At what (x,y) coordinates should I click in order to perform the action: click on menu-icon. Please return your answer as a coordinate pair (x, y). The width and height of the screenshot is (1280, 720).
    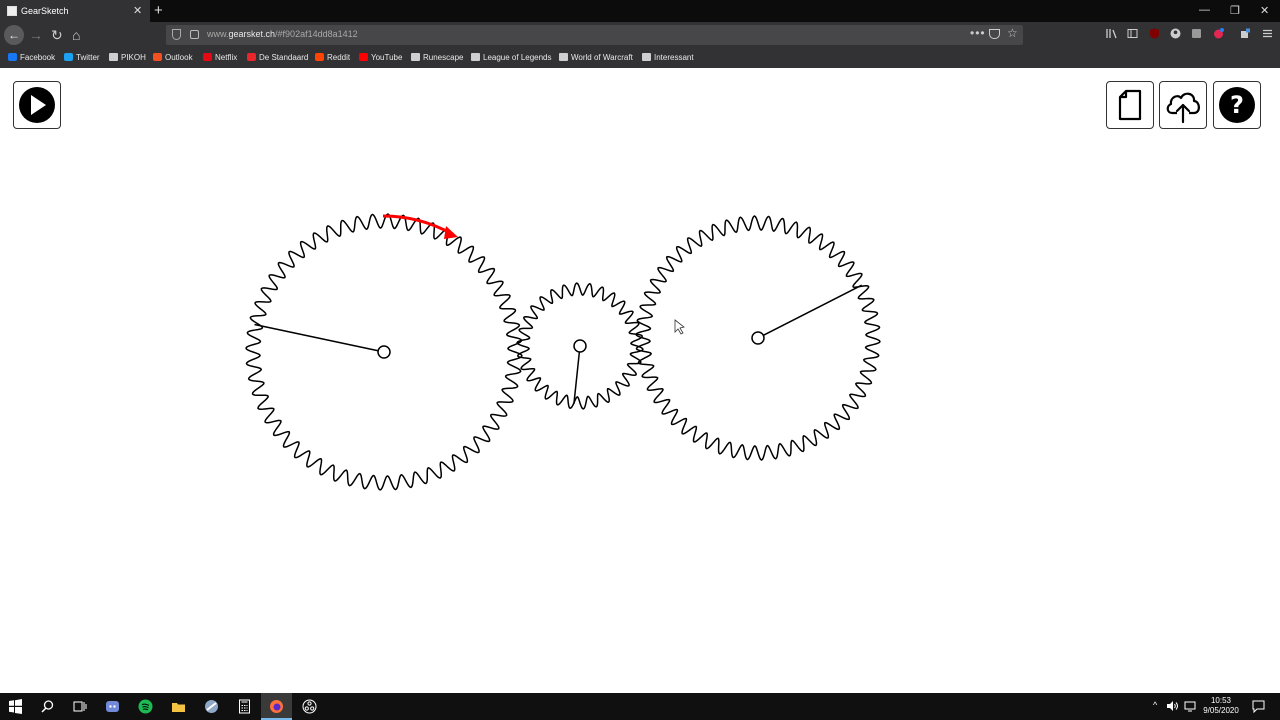
    Looking at the image, I should click on (1267, 33).